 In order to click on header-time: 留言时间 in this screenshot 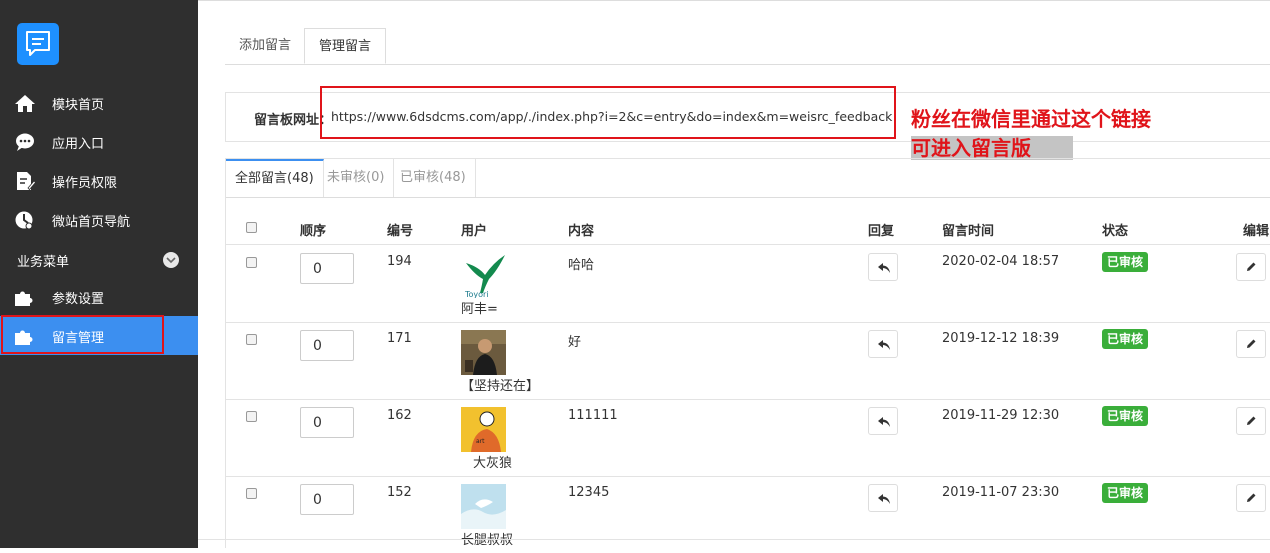, I will do `click(968, 231)`.